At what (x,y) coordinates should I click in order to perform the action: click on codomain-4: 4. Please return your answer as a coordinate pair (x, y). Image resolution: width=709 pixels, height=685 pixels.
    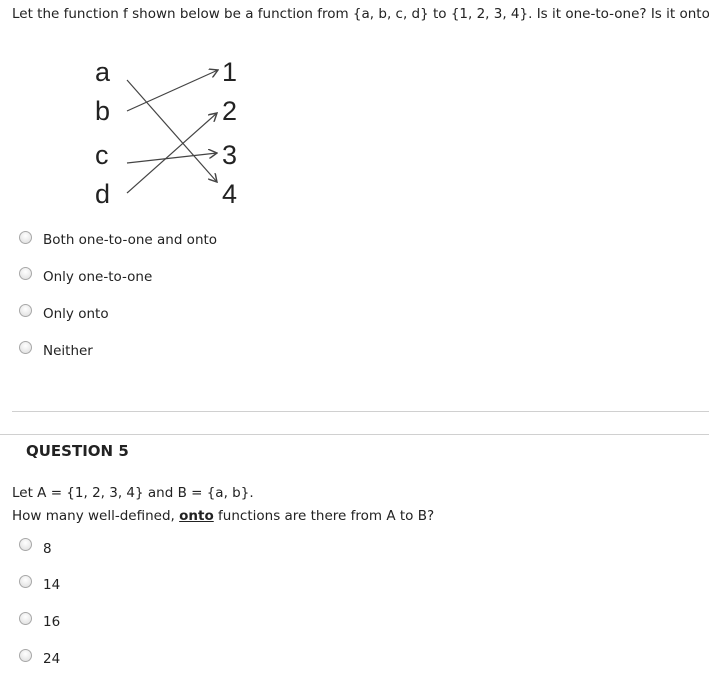
    Looking at the image, I should click on (229, 194).